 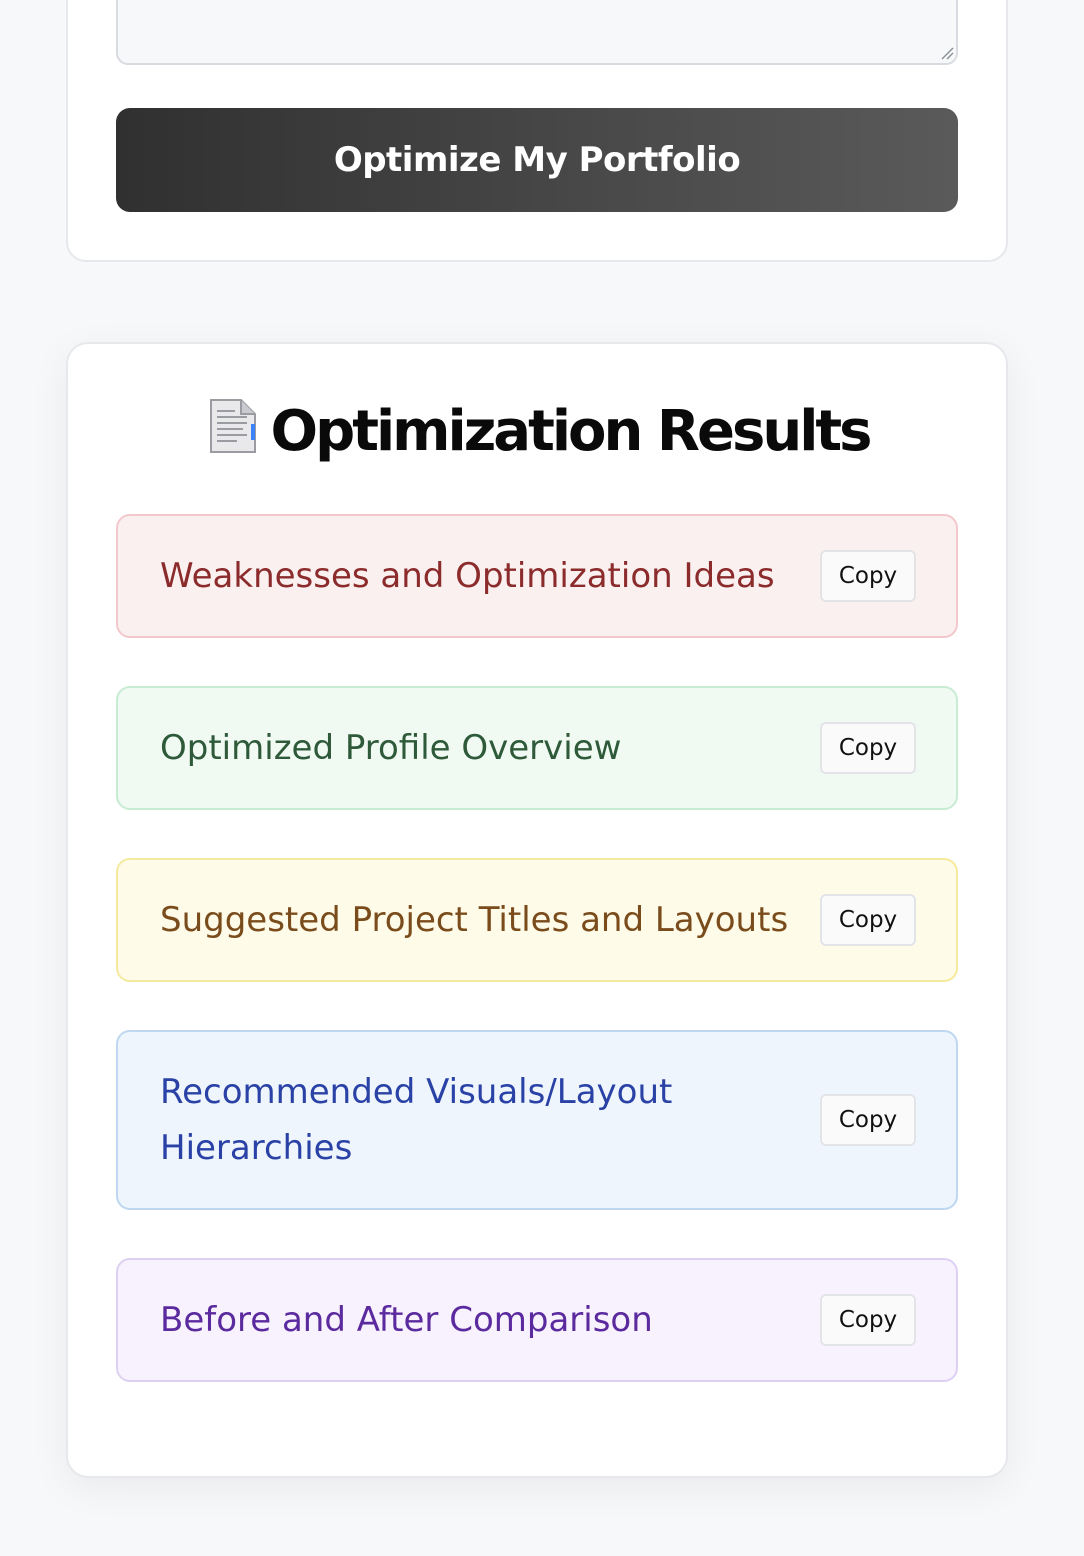 What do you see at coordinates (467, 576) in the screenshot?
I see `result-section-label: Weaknesses and Optimization Ideas` at bounding box center [467, 576].